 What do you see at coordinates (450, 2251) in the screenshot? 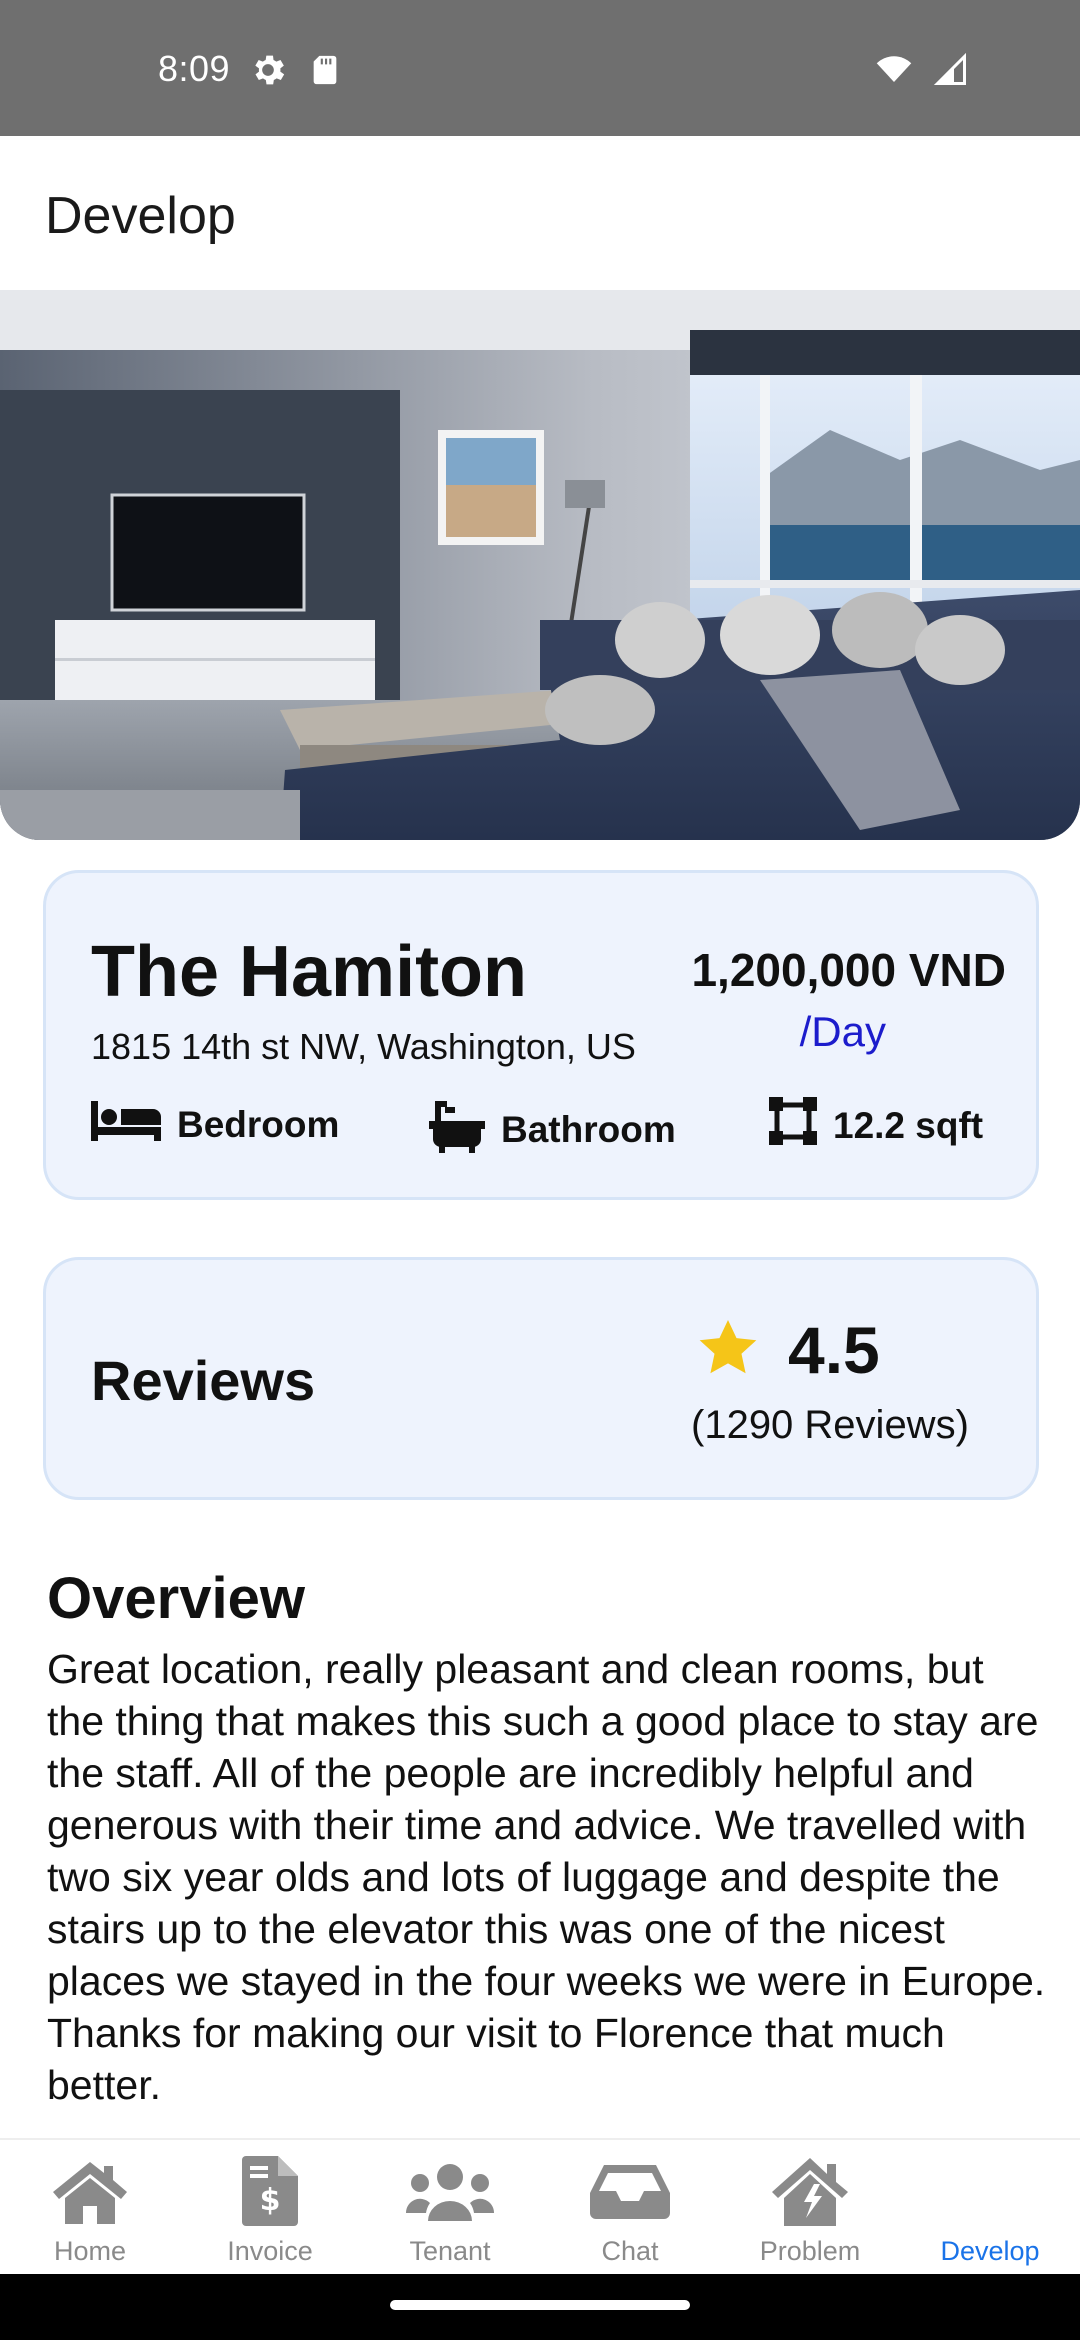
I see `nav-label-tenant: Tenant` at bounding box center [450, 2251].